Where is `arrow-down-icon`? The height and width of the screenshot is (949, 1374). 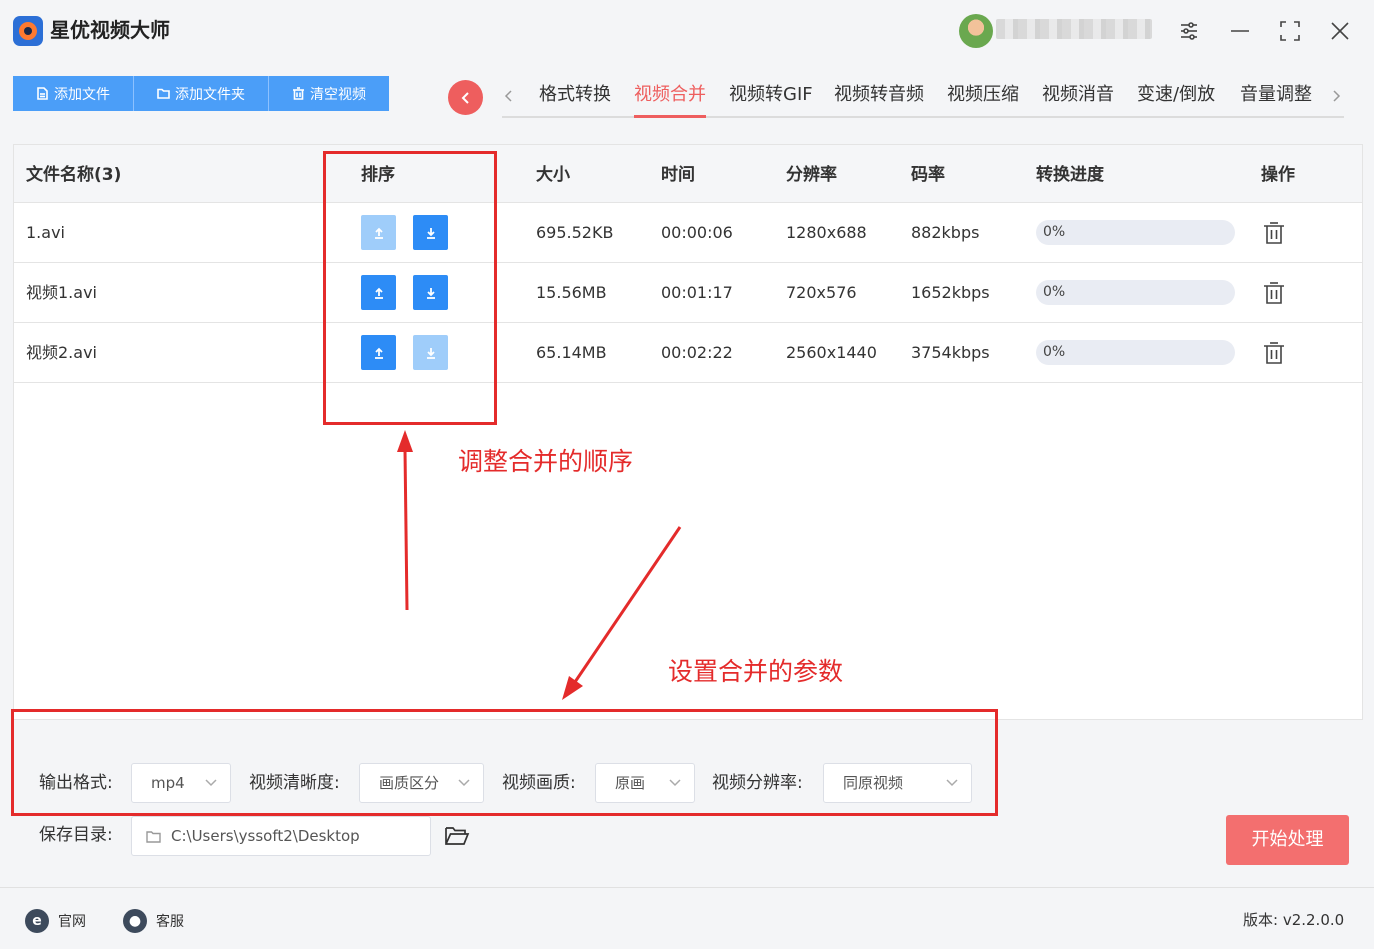
arrow-down-icon is located at coordinates (430, 353).